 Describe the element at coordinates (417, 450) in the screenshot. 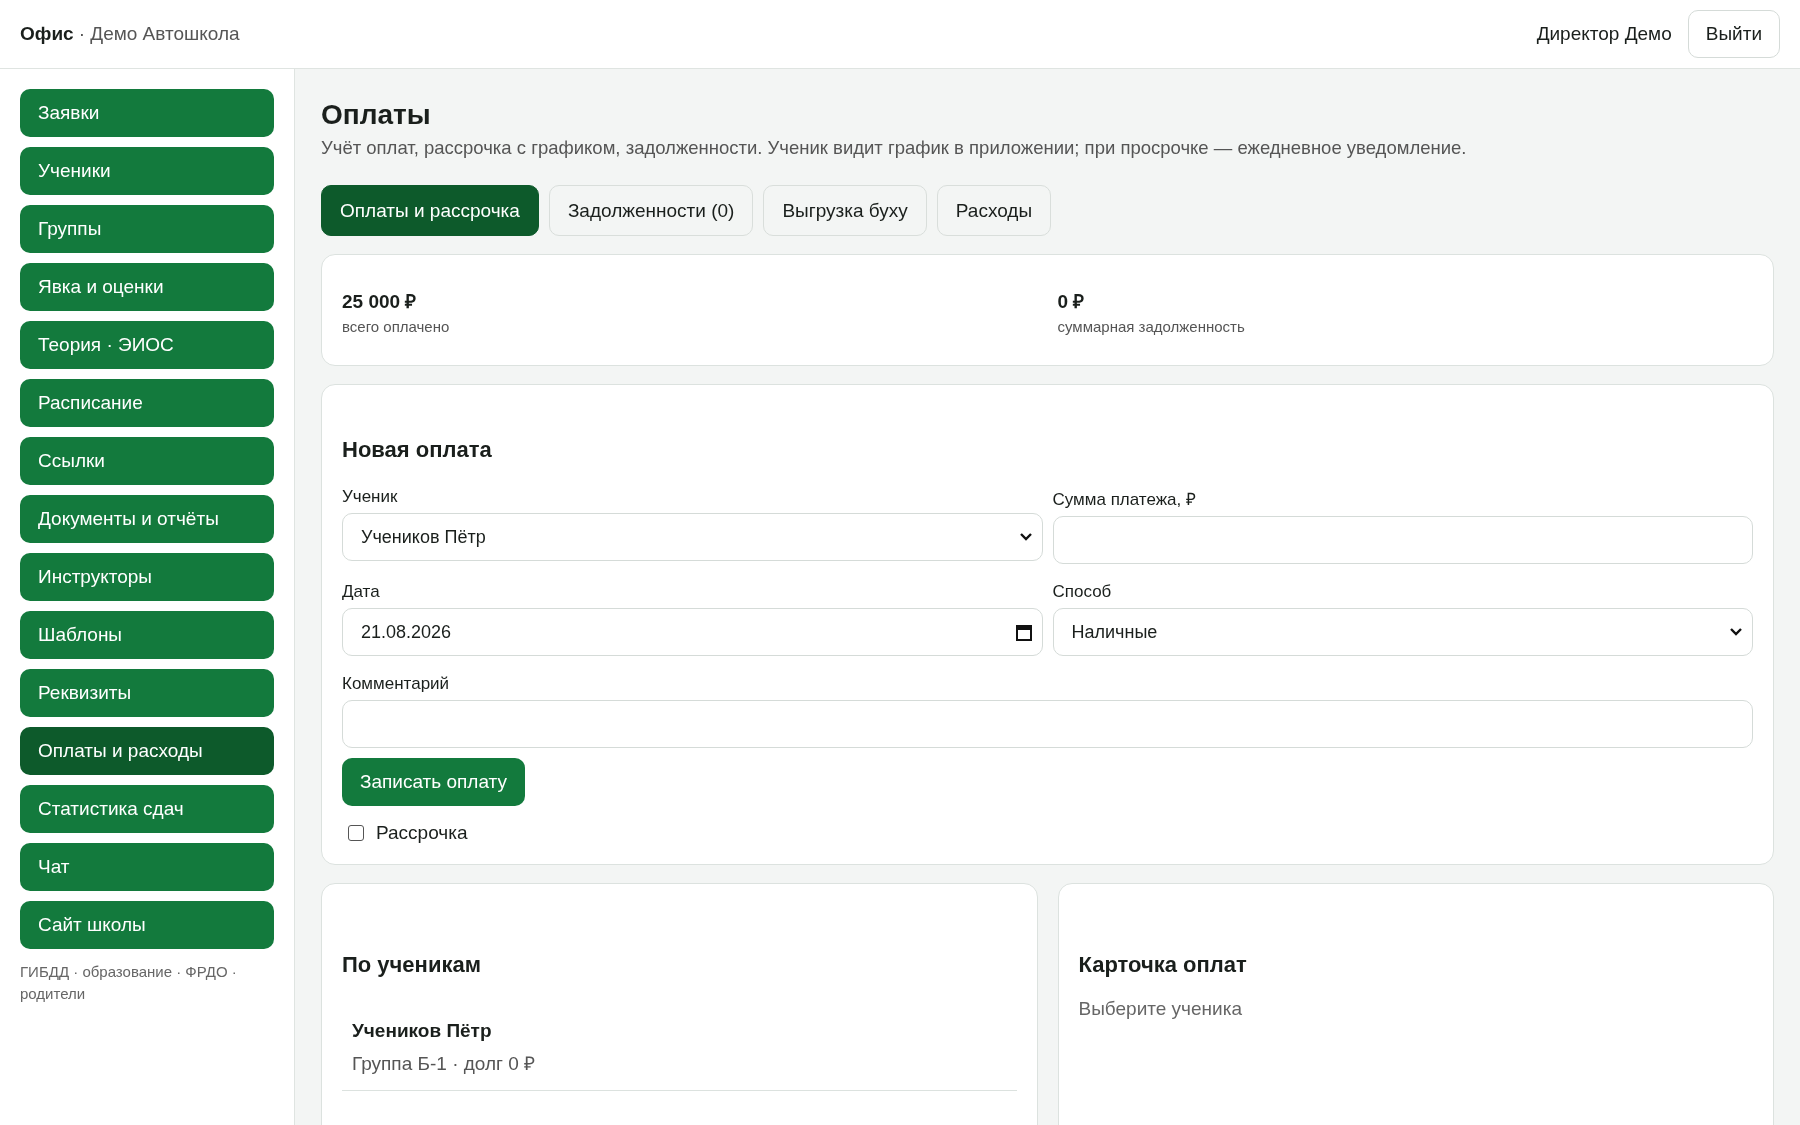

I see `section-title: Новая оплата` at that location.